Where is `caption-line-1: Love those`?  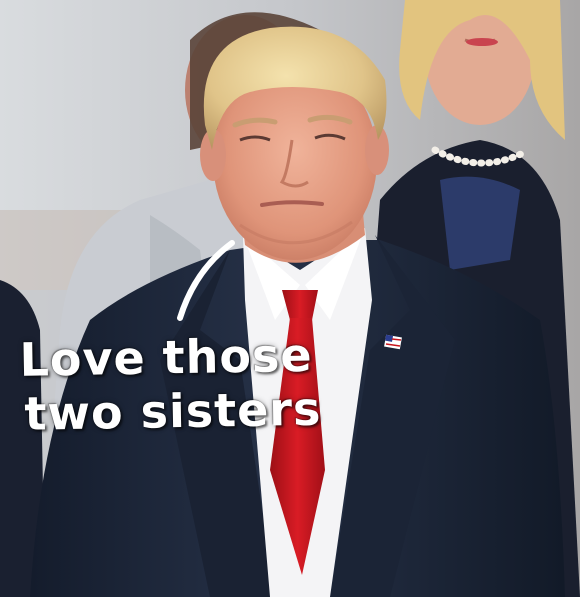 caption-line-1: Love those is located at coordinates (166, 357).